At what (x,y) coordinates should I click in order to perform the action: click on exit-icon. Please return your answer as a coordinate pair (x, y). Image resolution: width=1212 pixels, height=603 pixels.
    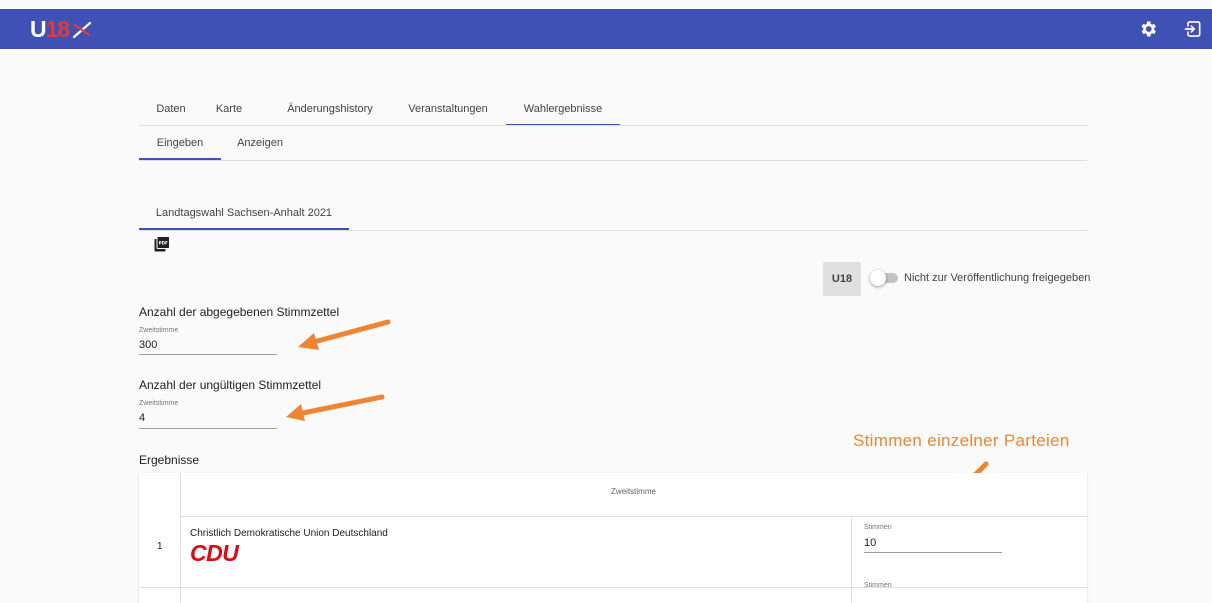
    Looking at the image, I should click on (1193, 29).